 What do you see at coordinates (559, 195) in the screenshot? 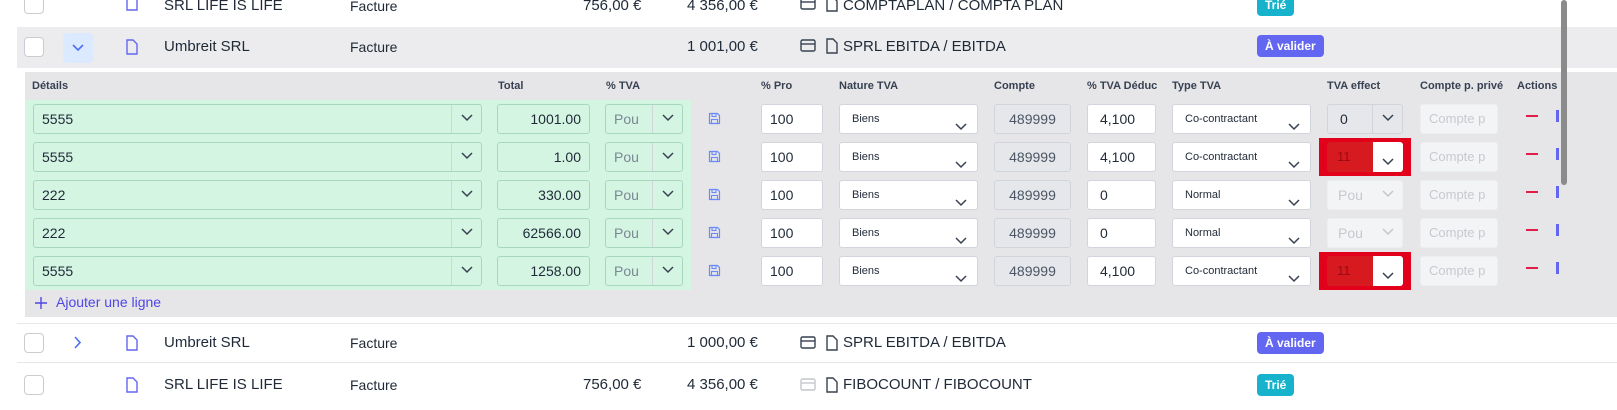
I see `total-value: 330.00` at bounding box center [559, 195].